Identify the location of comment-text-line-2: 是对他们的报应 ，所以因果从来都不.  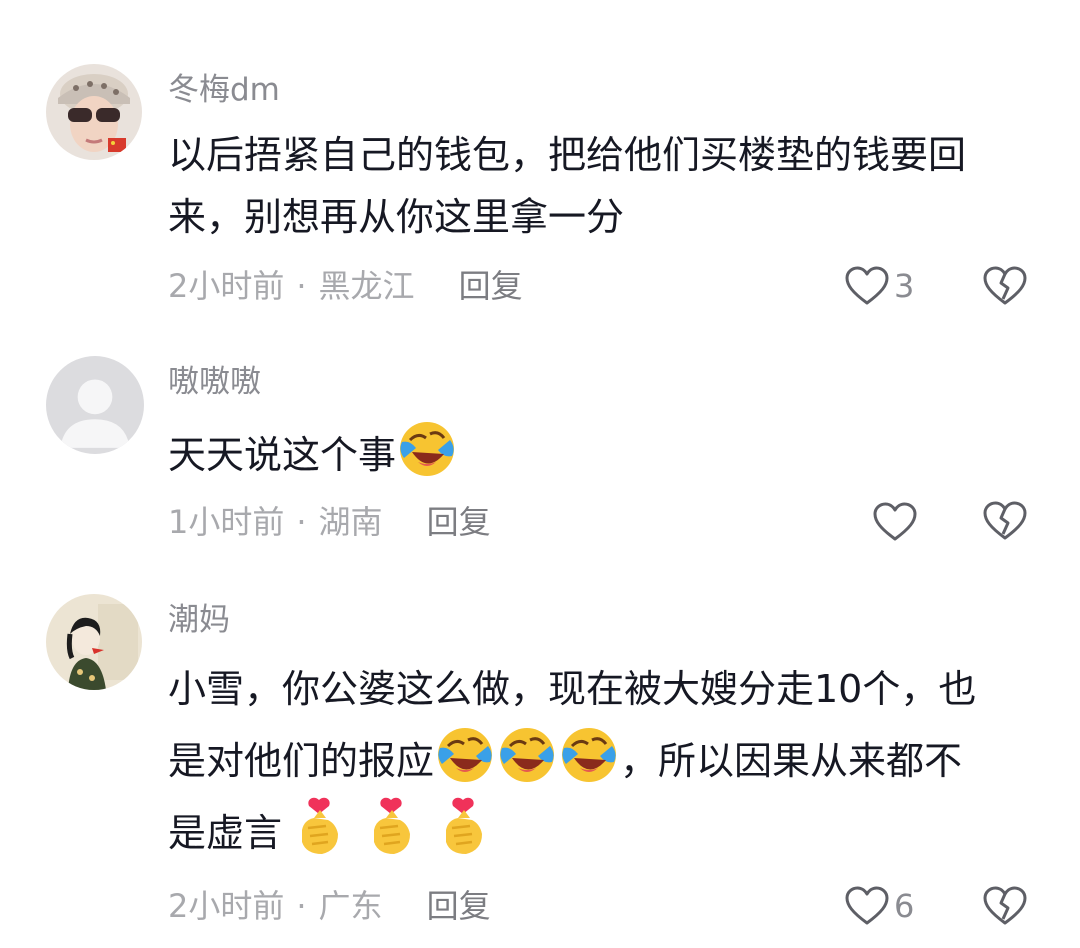
(608, 760).